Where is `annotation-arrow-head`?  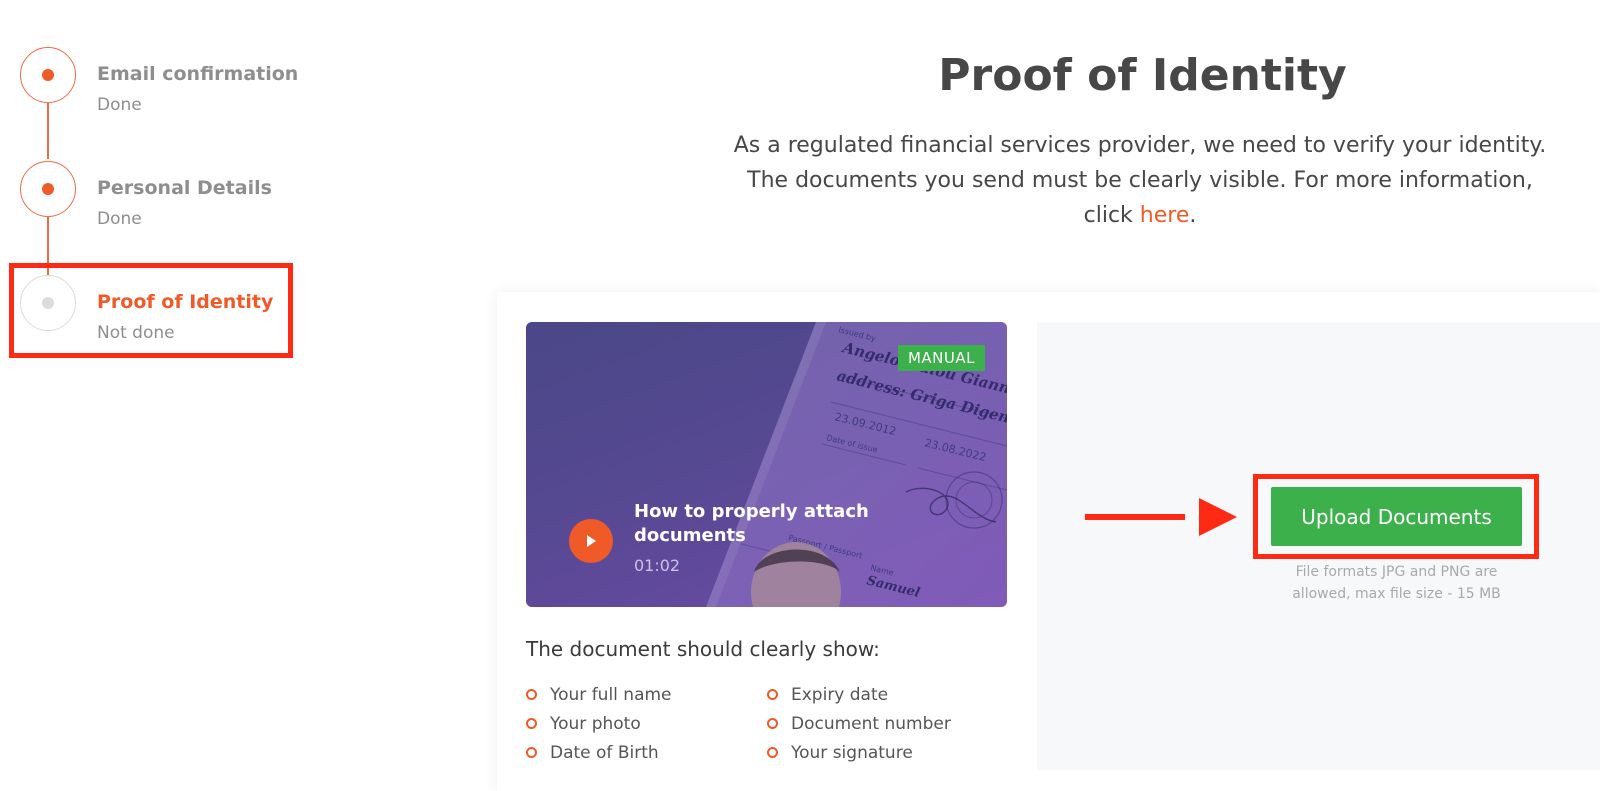 annotation-arrow-head is located at coordinates (1218, 517).